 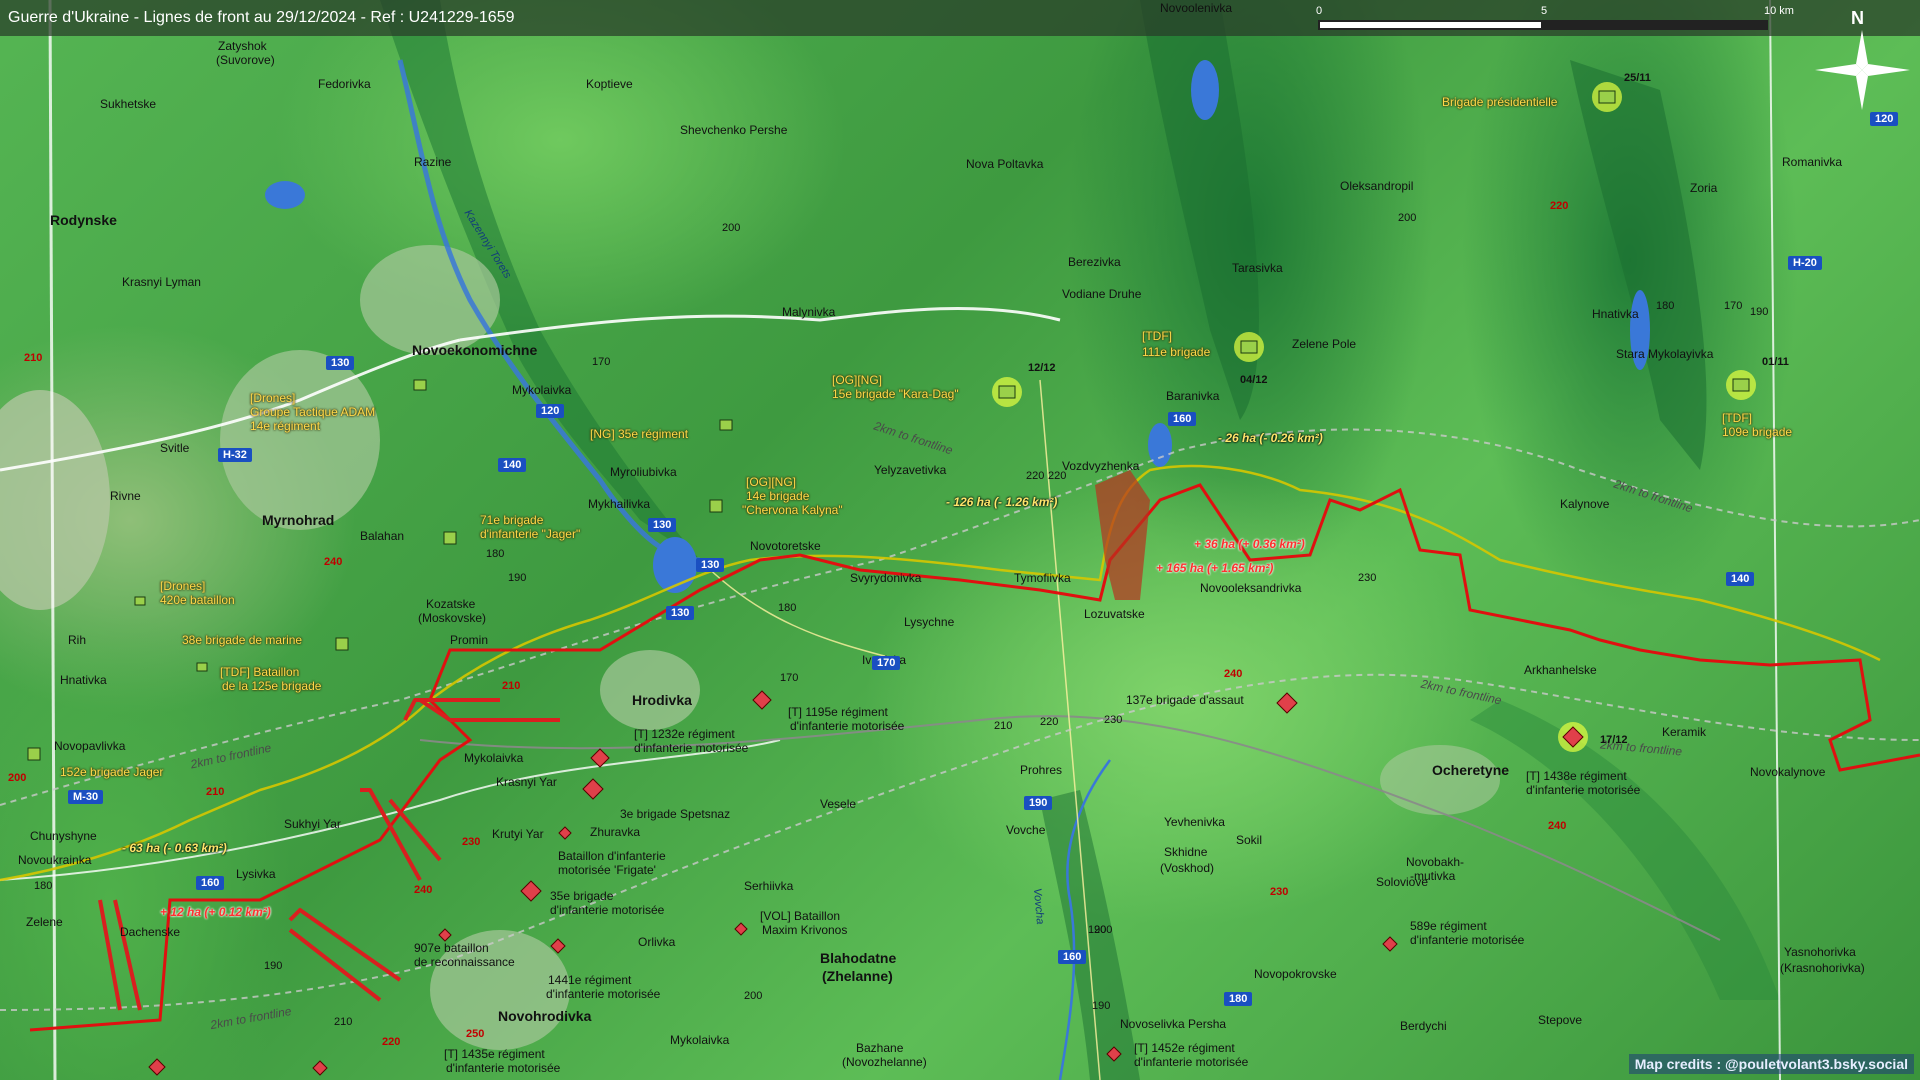 What do you see at coordinates (857, 976) in the screenshot?
I see `place-label: (Zhelanne)` at bounding box center [857, 976].